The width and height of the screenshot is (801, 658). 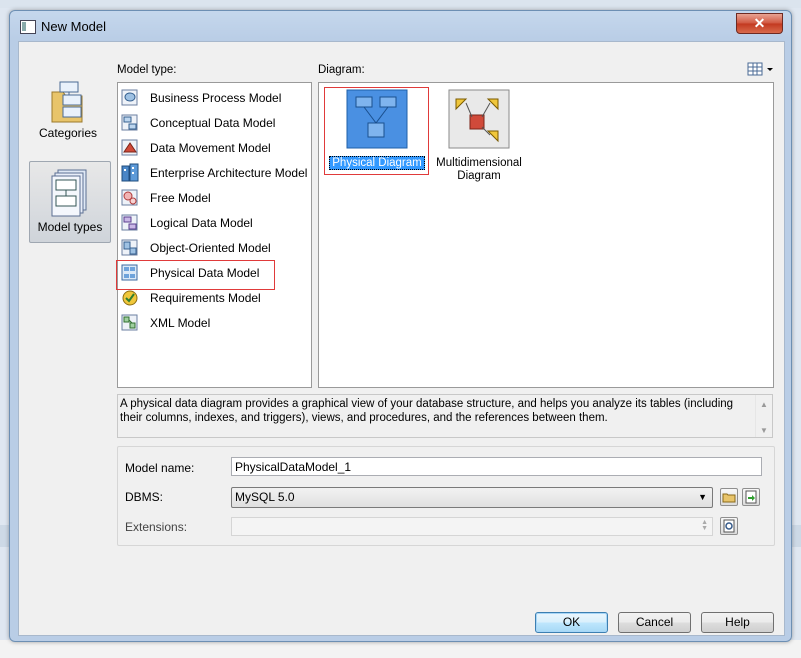 I want to click on description-scrollbar: ▲ ▼, so click(x=763, y=416).